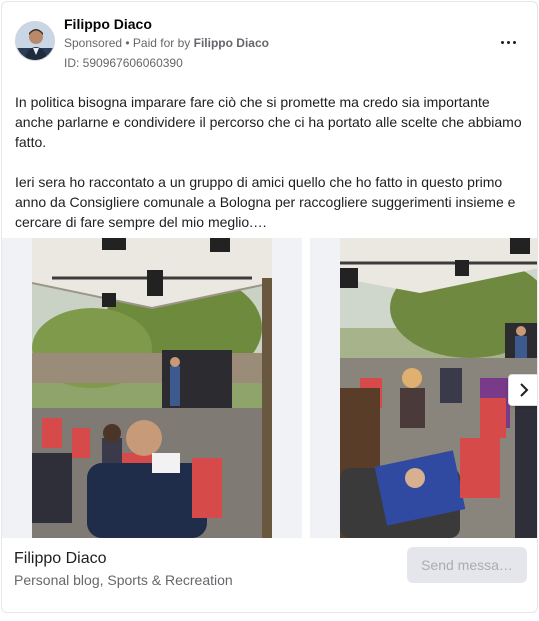 The image size is (539, 621). I want to click on more-options-button, so click(508, 42).